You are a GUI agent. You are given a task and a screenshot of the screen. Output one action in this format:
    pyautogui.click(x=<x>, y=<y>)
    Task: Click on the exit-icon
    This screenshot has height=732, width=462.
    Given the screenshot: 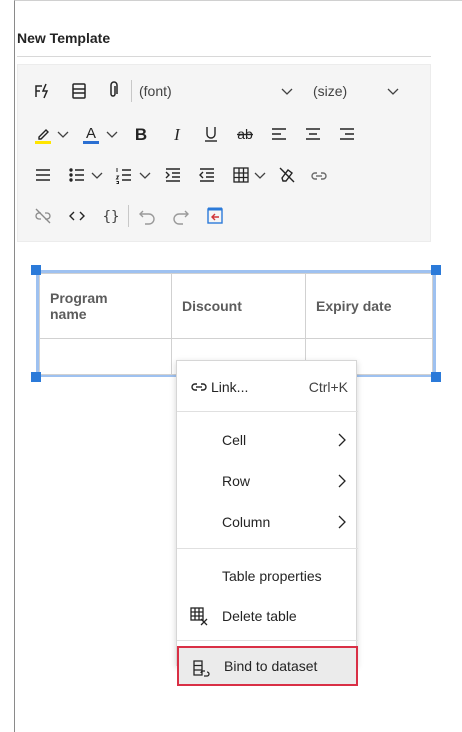 What is the action you would take?
    pyautogui.click(x=215, y=216)
    